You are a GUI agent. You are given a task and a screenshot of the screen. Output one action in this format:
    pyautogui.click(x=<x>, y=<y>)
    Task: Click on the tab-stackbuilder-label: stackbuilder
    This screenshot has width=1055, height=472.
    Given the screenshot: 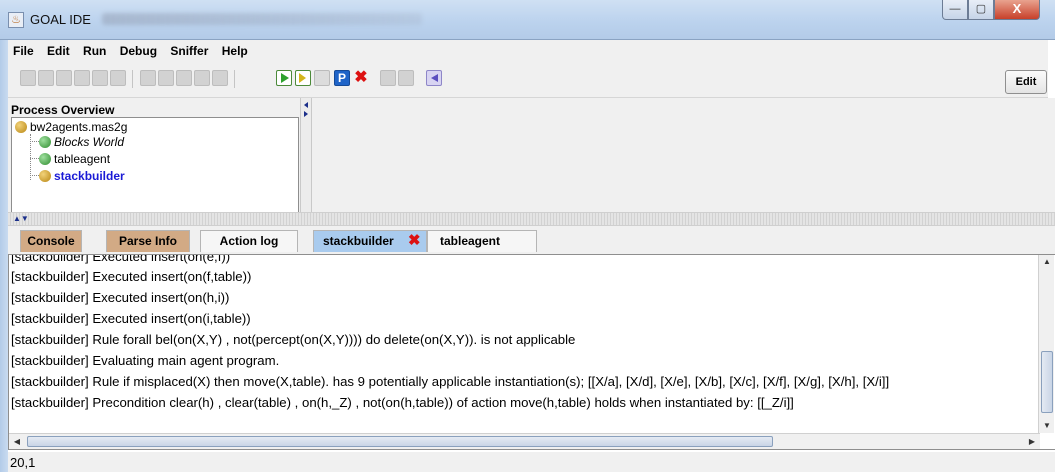 What is the action you would take?
    pyautogui.click(x=358, y=241)
    